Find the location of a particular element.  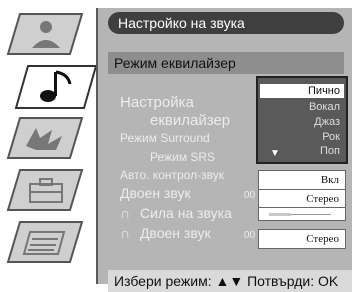

dropdown-option: Джаз is located at coordinates (327, 122).